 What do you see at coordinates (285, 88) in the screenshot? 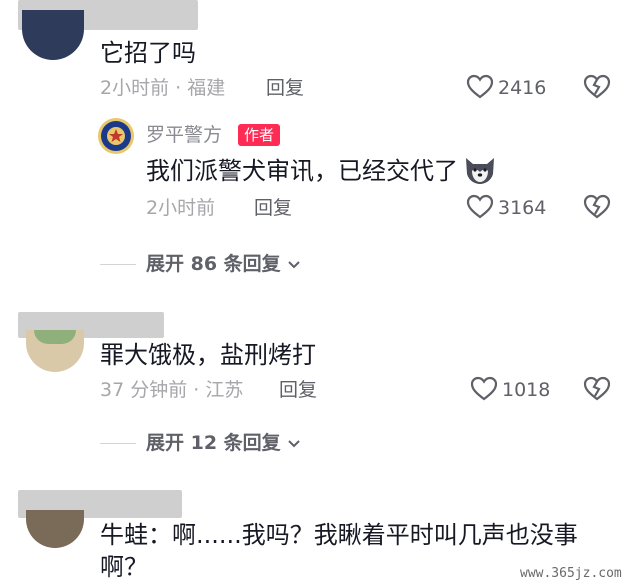
I see `reply-button-1: 回复` at bounding box center [285, 88].